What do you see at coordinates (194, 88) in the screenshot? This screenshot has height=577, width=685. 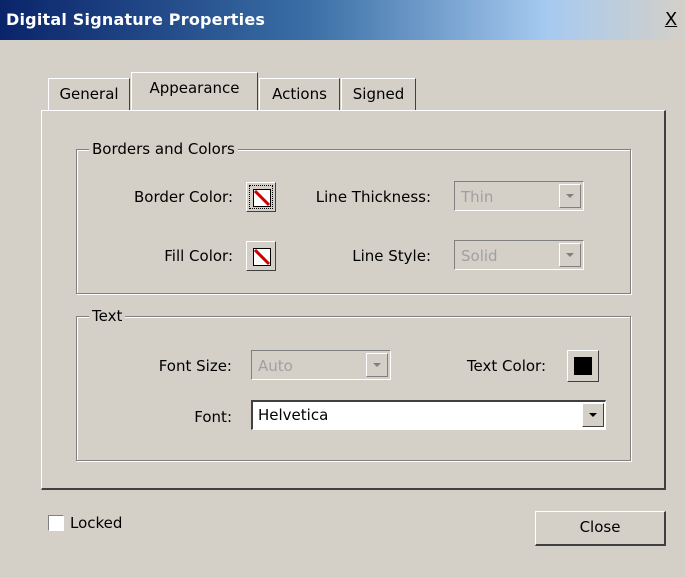 I see `tab-appearance-label: Appearance` at bounding box center [194, 88].